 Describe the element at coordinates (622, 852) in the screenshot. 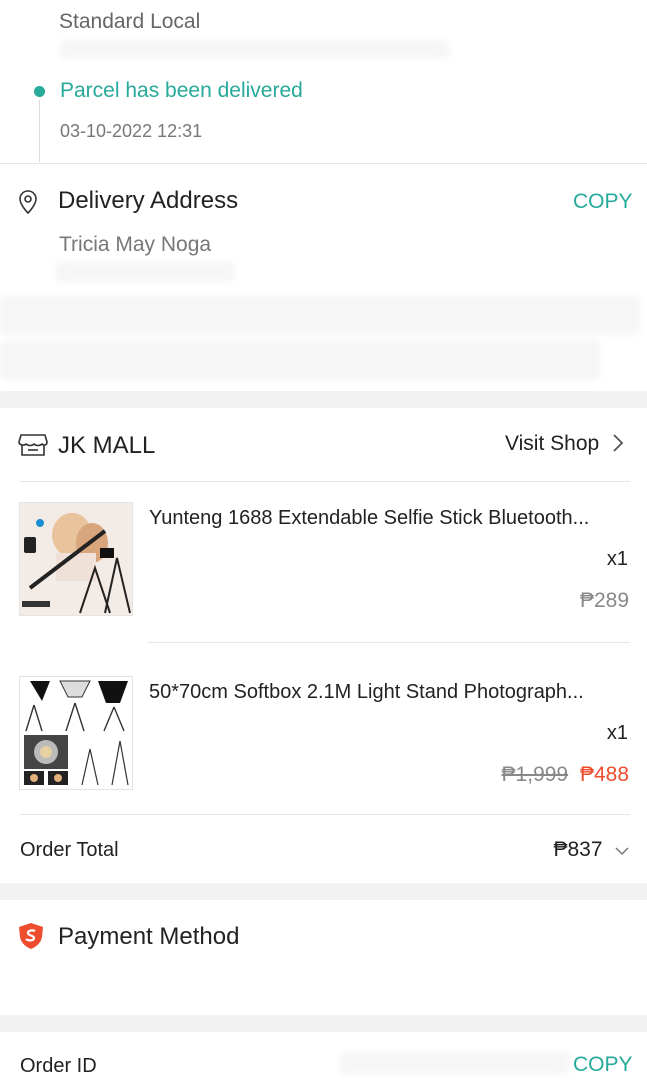

I see `chevron-down-icon` at that location.